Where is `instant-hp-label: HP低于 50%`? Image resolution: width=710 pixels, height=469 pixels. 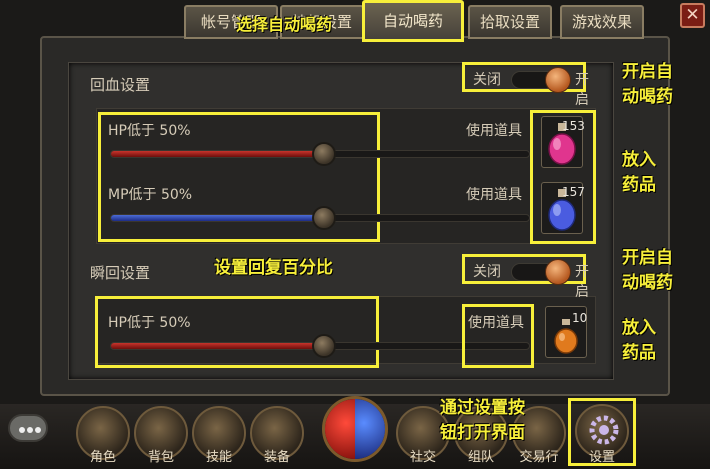 instant-hp-label: HP低于 50% is located at coordinates (149, 323).